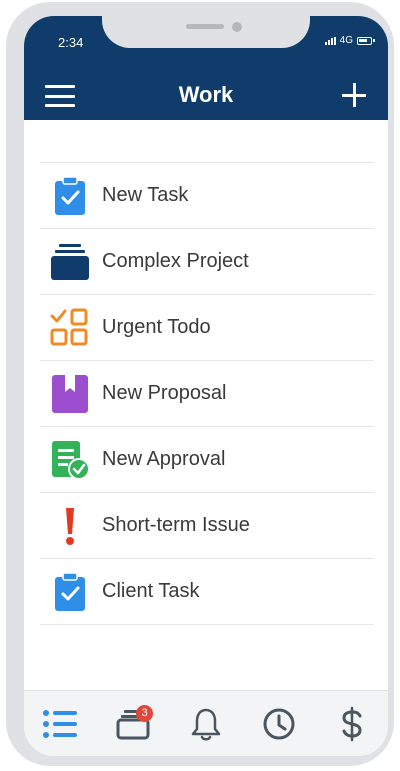 The height and width of the screenshot is (771, 400). Describe the element at coordinates (176, 525) in the screenshot. I see `task-label: Short-term Issue` at that location.